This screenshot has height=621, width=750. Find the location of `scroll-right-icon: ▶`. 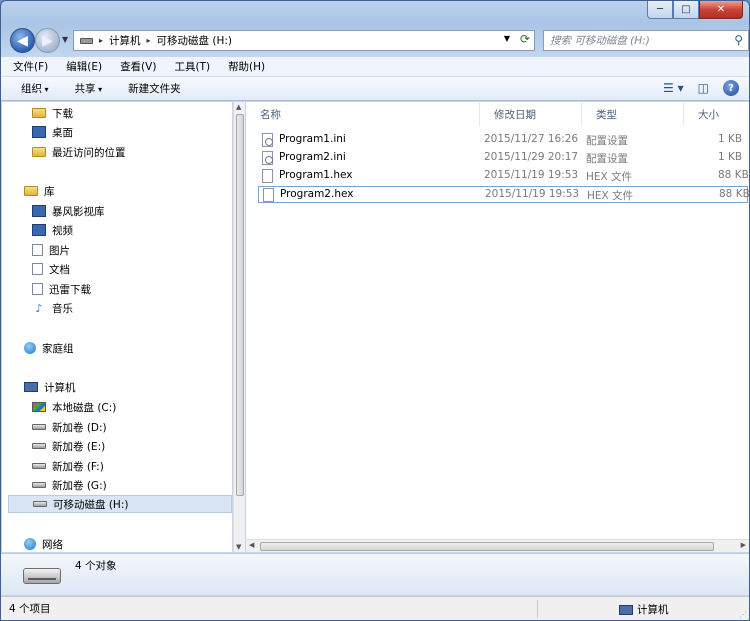

scroll-right-icon: ▶ is located at coordinates (743, 545).